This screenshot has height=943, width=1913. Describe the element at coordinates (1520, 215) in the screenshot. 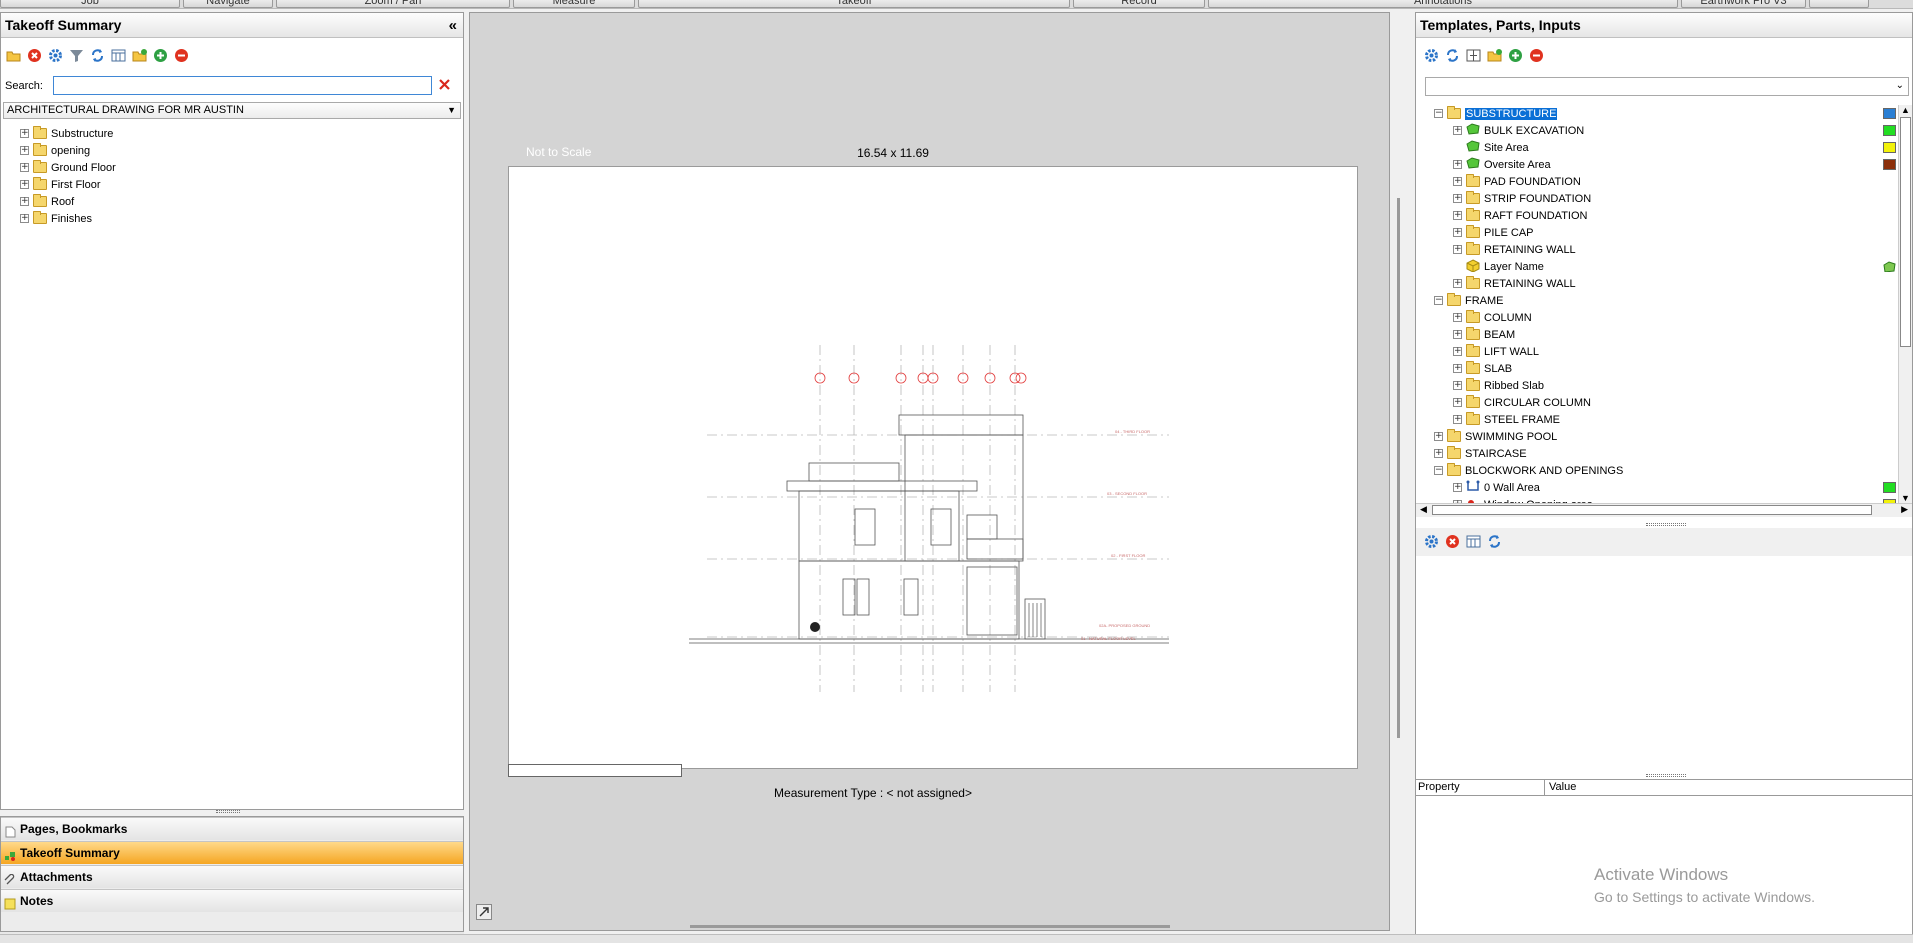

I see `template-tree-item: + RAFT FOUNDATION` at that location.